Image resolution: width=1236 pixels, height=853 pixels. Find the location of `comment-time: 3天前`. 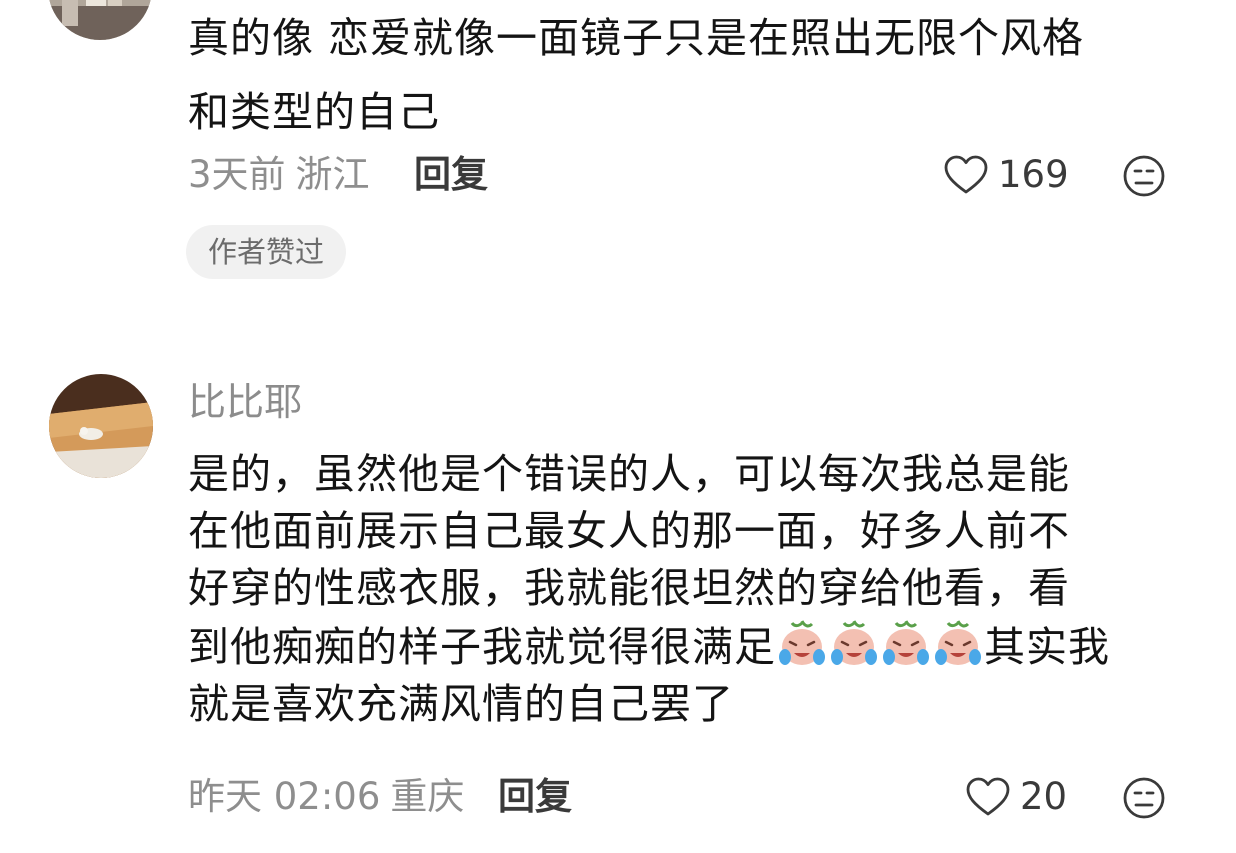

comment-time: 3天前 is located at coordinates (237, 174).